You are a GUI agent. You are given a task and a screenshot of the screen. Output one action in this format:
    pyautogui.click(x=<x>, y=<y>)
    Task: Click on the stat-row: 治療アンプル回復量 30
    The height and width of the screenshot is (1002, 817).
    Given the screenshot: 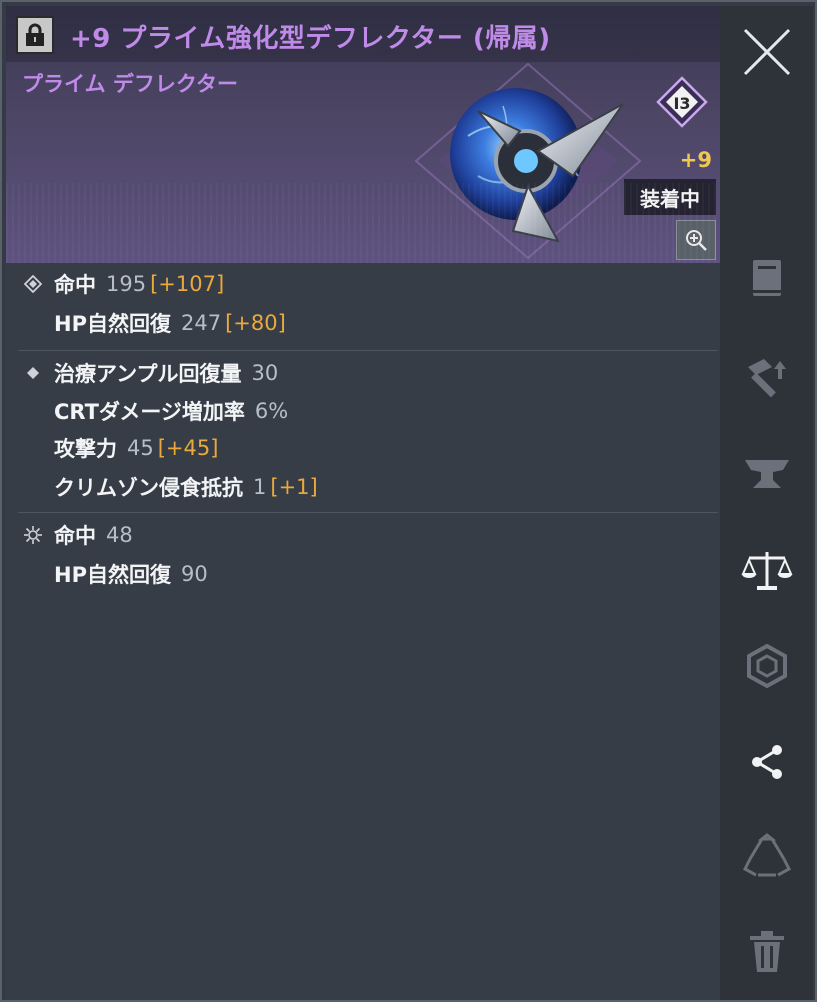 What is the action you would take?
    pyautogui.click(x=168, y=373)
    